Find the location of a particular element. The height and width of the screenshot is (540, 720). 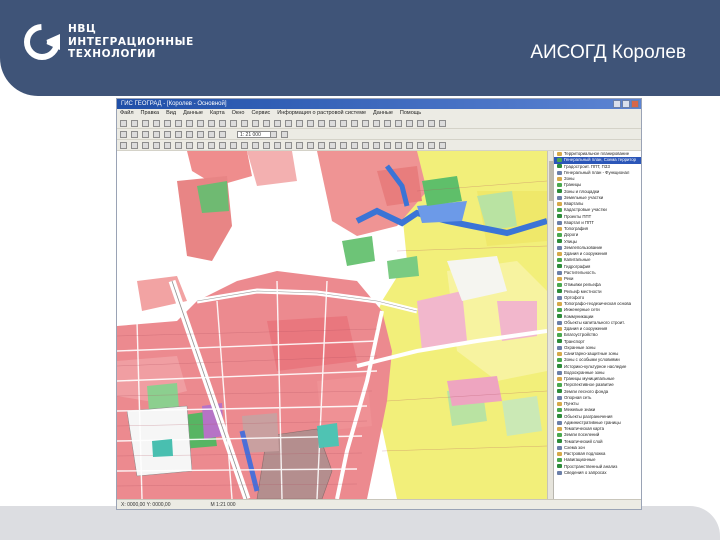

layer-label: Санитарно-защитные зоны is located at coordinates (591, 353).